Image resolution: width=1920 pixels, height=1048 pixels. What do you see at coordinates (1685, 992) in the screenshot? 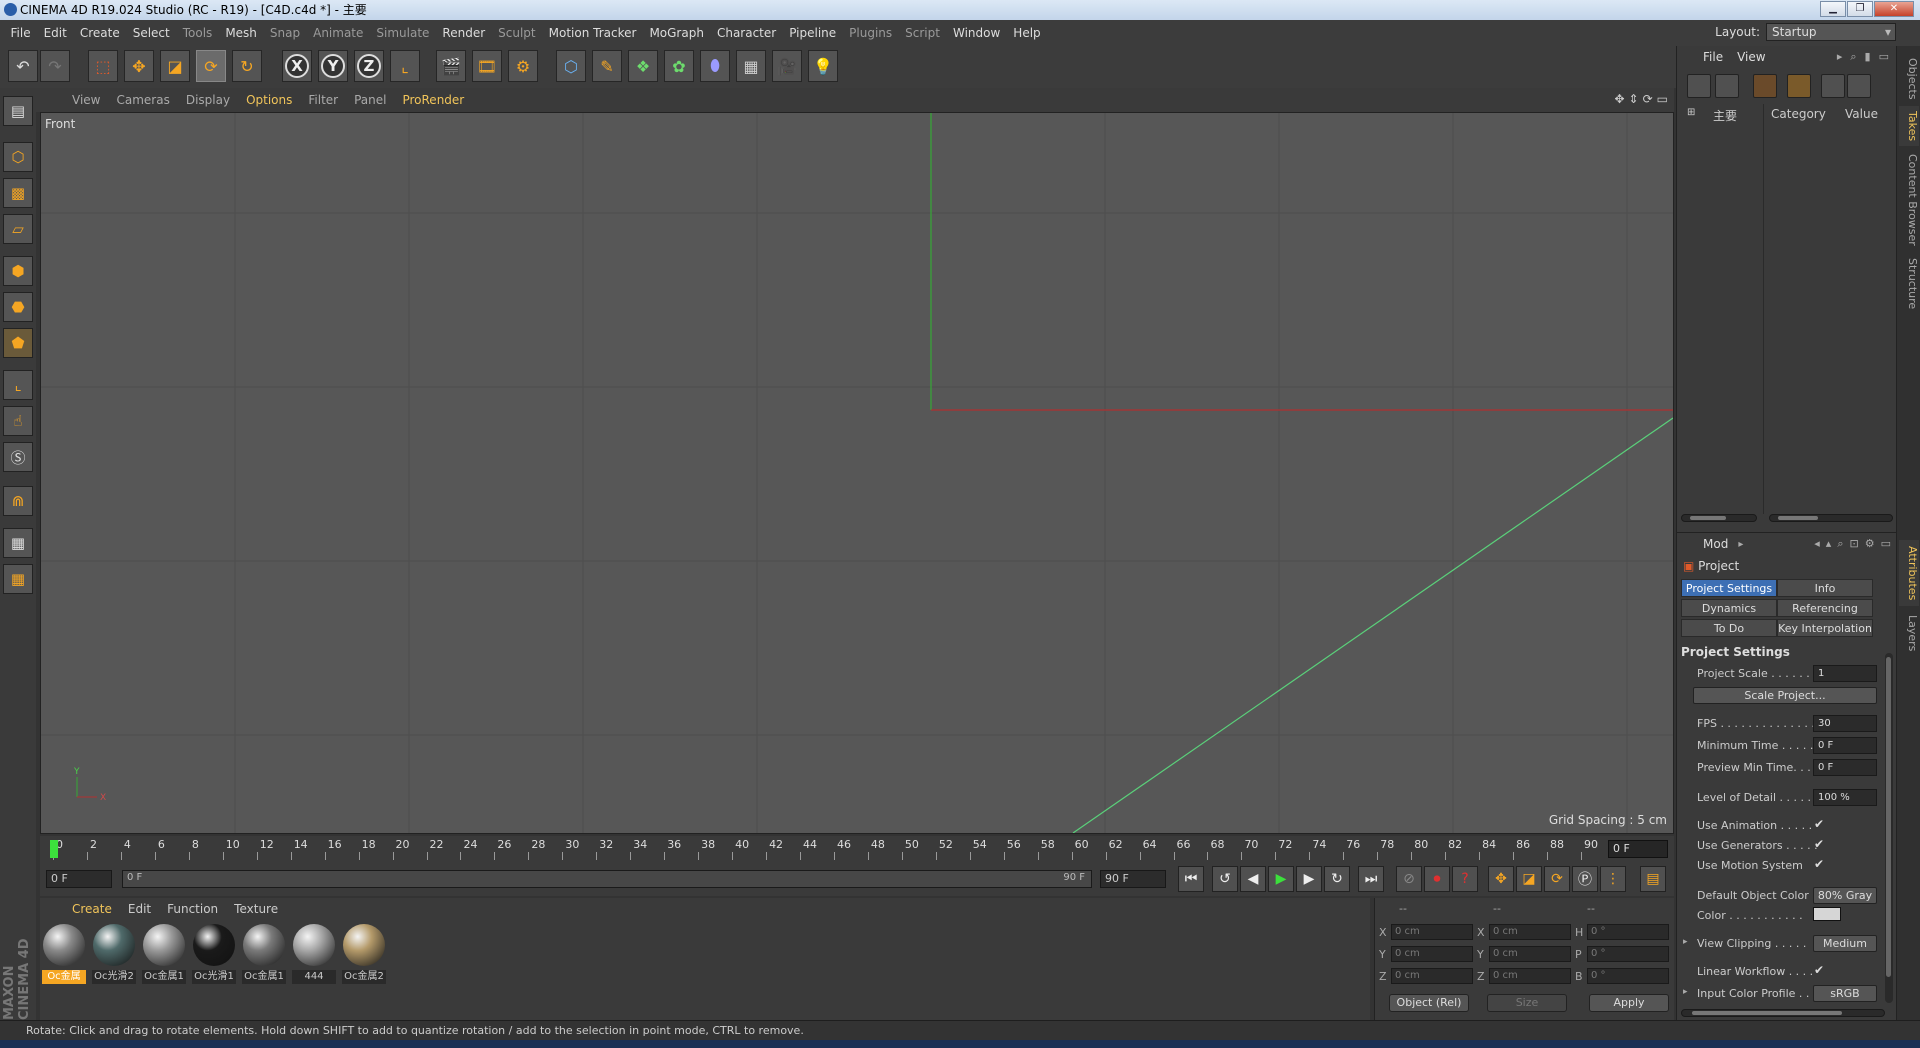
I see `expand-arrow-icon: ▸` at bounding box center [1685, 992].